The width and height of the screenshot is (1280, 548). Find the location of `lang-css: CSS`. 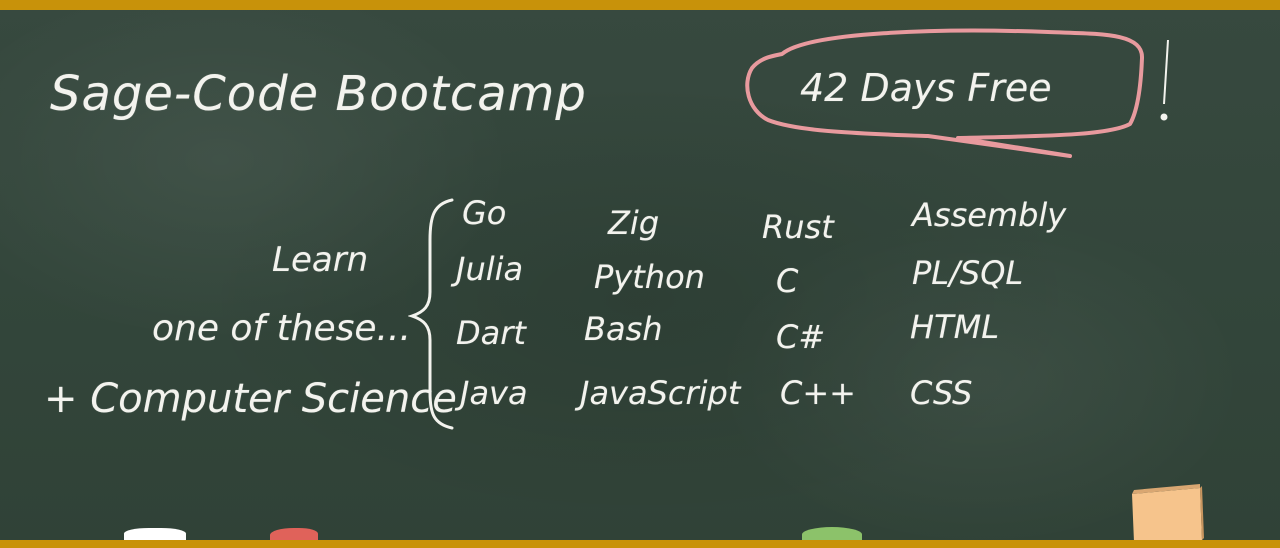

lang-css: CSS is located at coordinates (941, 393).